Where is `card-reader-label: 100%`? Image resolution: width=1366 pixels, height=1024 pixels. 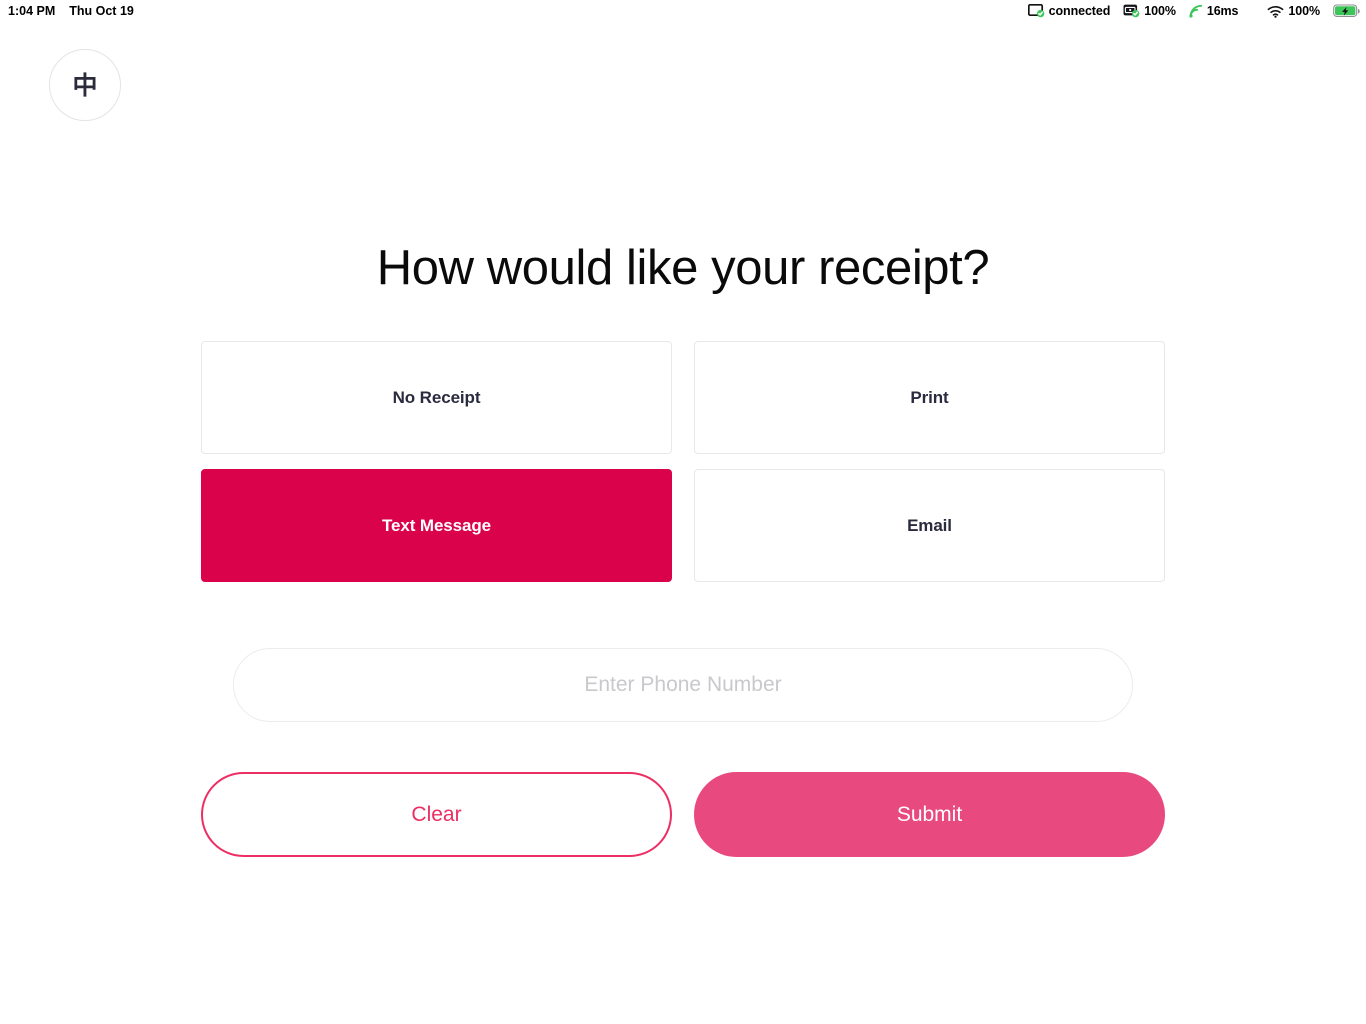
card-reader-label: 100% is located at coordinates (1160, 11).